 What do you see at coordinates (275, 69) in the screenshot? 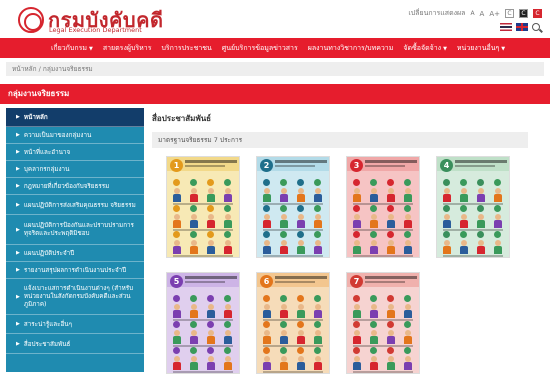
I see `breadcrumb: หน้าหลัก / กลุ่มงานจริยธรรม` at bounding box center [275, 69].